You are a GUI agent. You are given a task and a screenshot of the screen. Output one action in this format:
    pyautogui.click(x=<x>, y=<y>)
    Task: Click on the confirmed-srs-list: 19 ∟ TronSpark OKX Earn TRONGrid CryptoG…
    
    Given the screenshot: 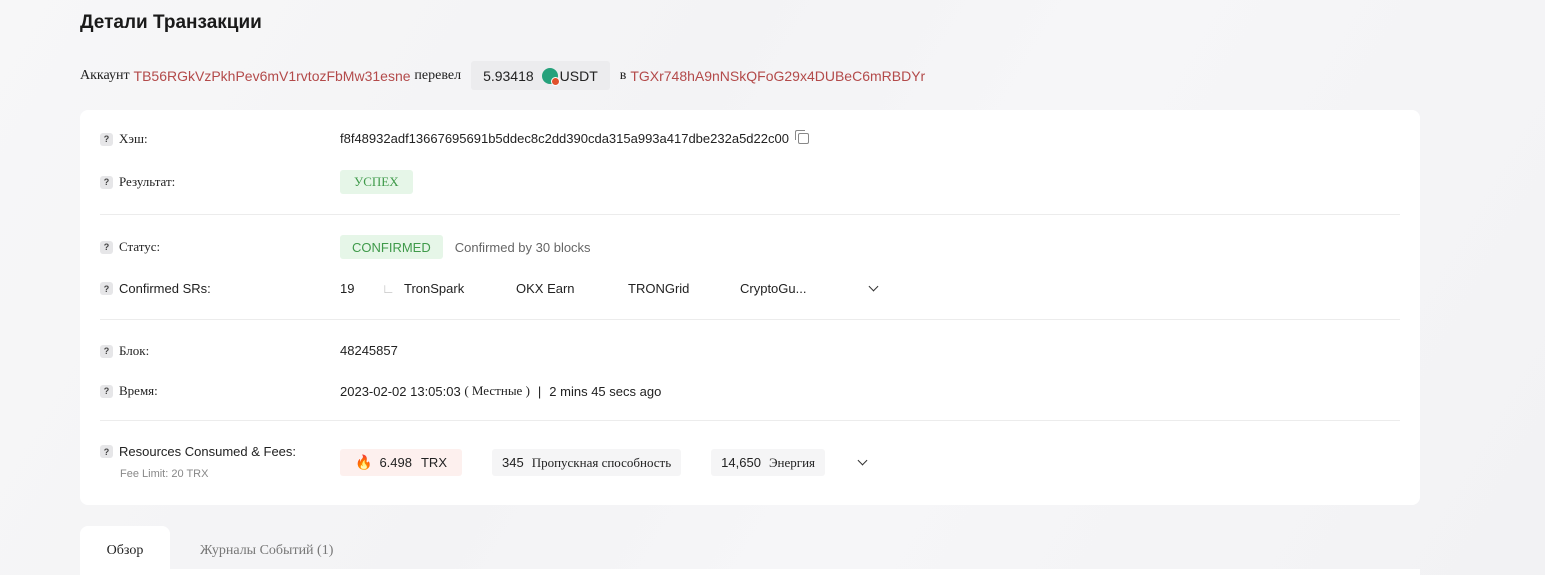 What is the action you would take?
    pyautogui.click(x=620, y=288)
    